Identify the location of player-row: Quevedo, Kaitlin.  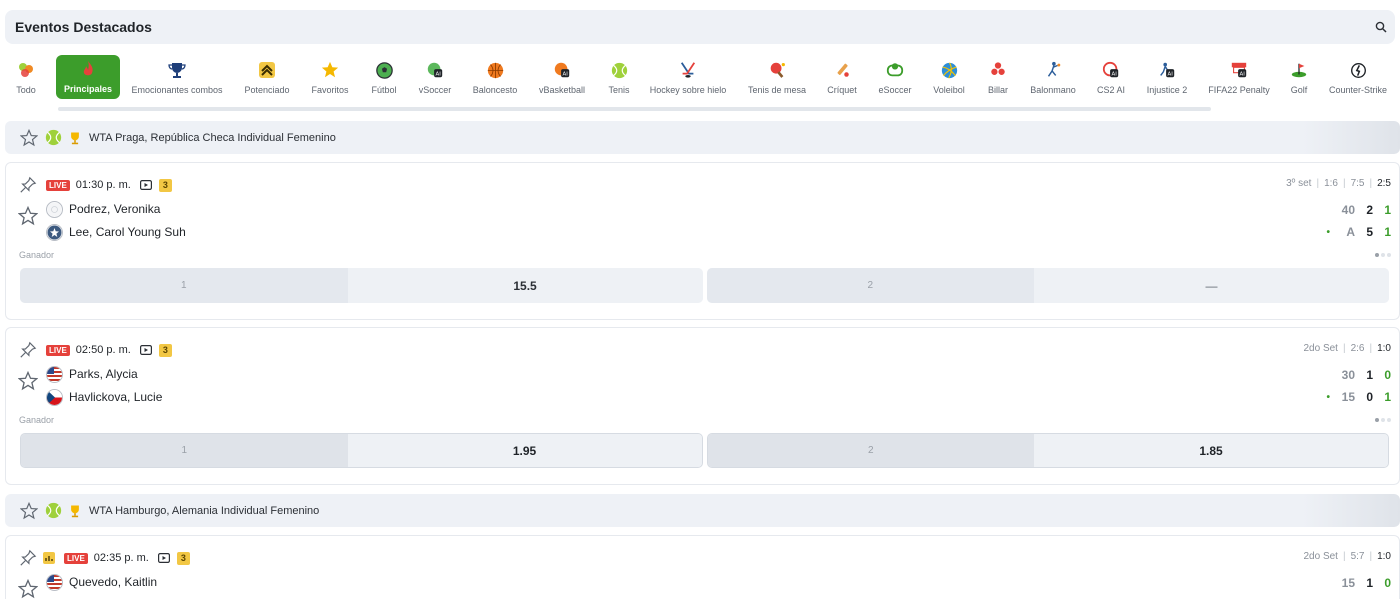
(101, 582).